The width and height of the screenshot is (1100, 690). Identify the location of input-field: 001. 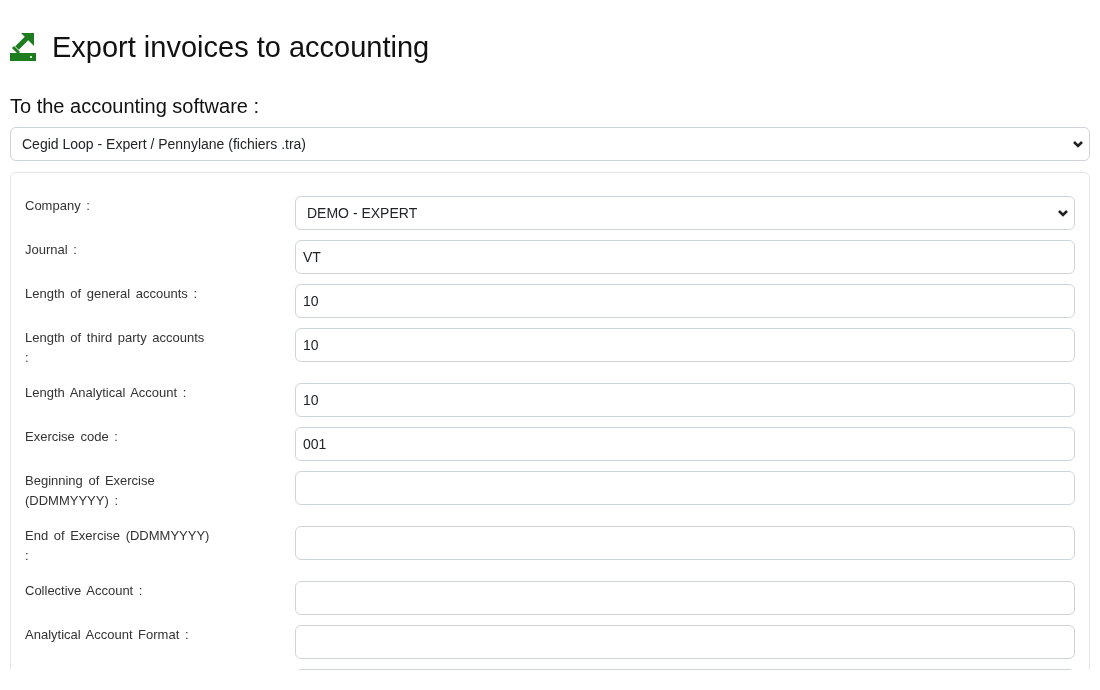
(685, 444).